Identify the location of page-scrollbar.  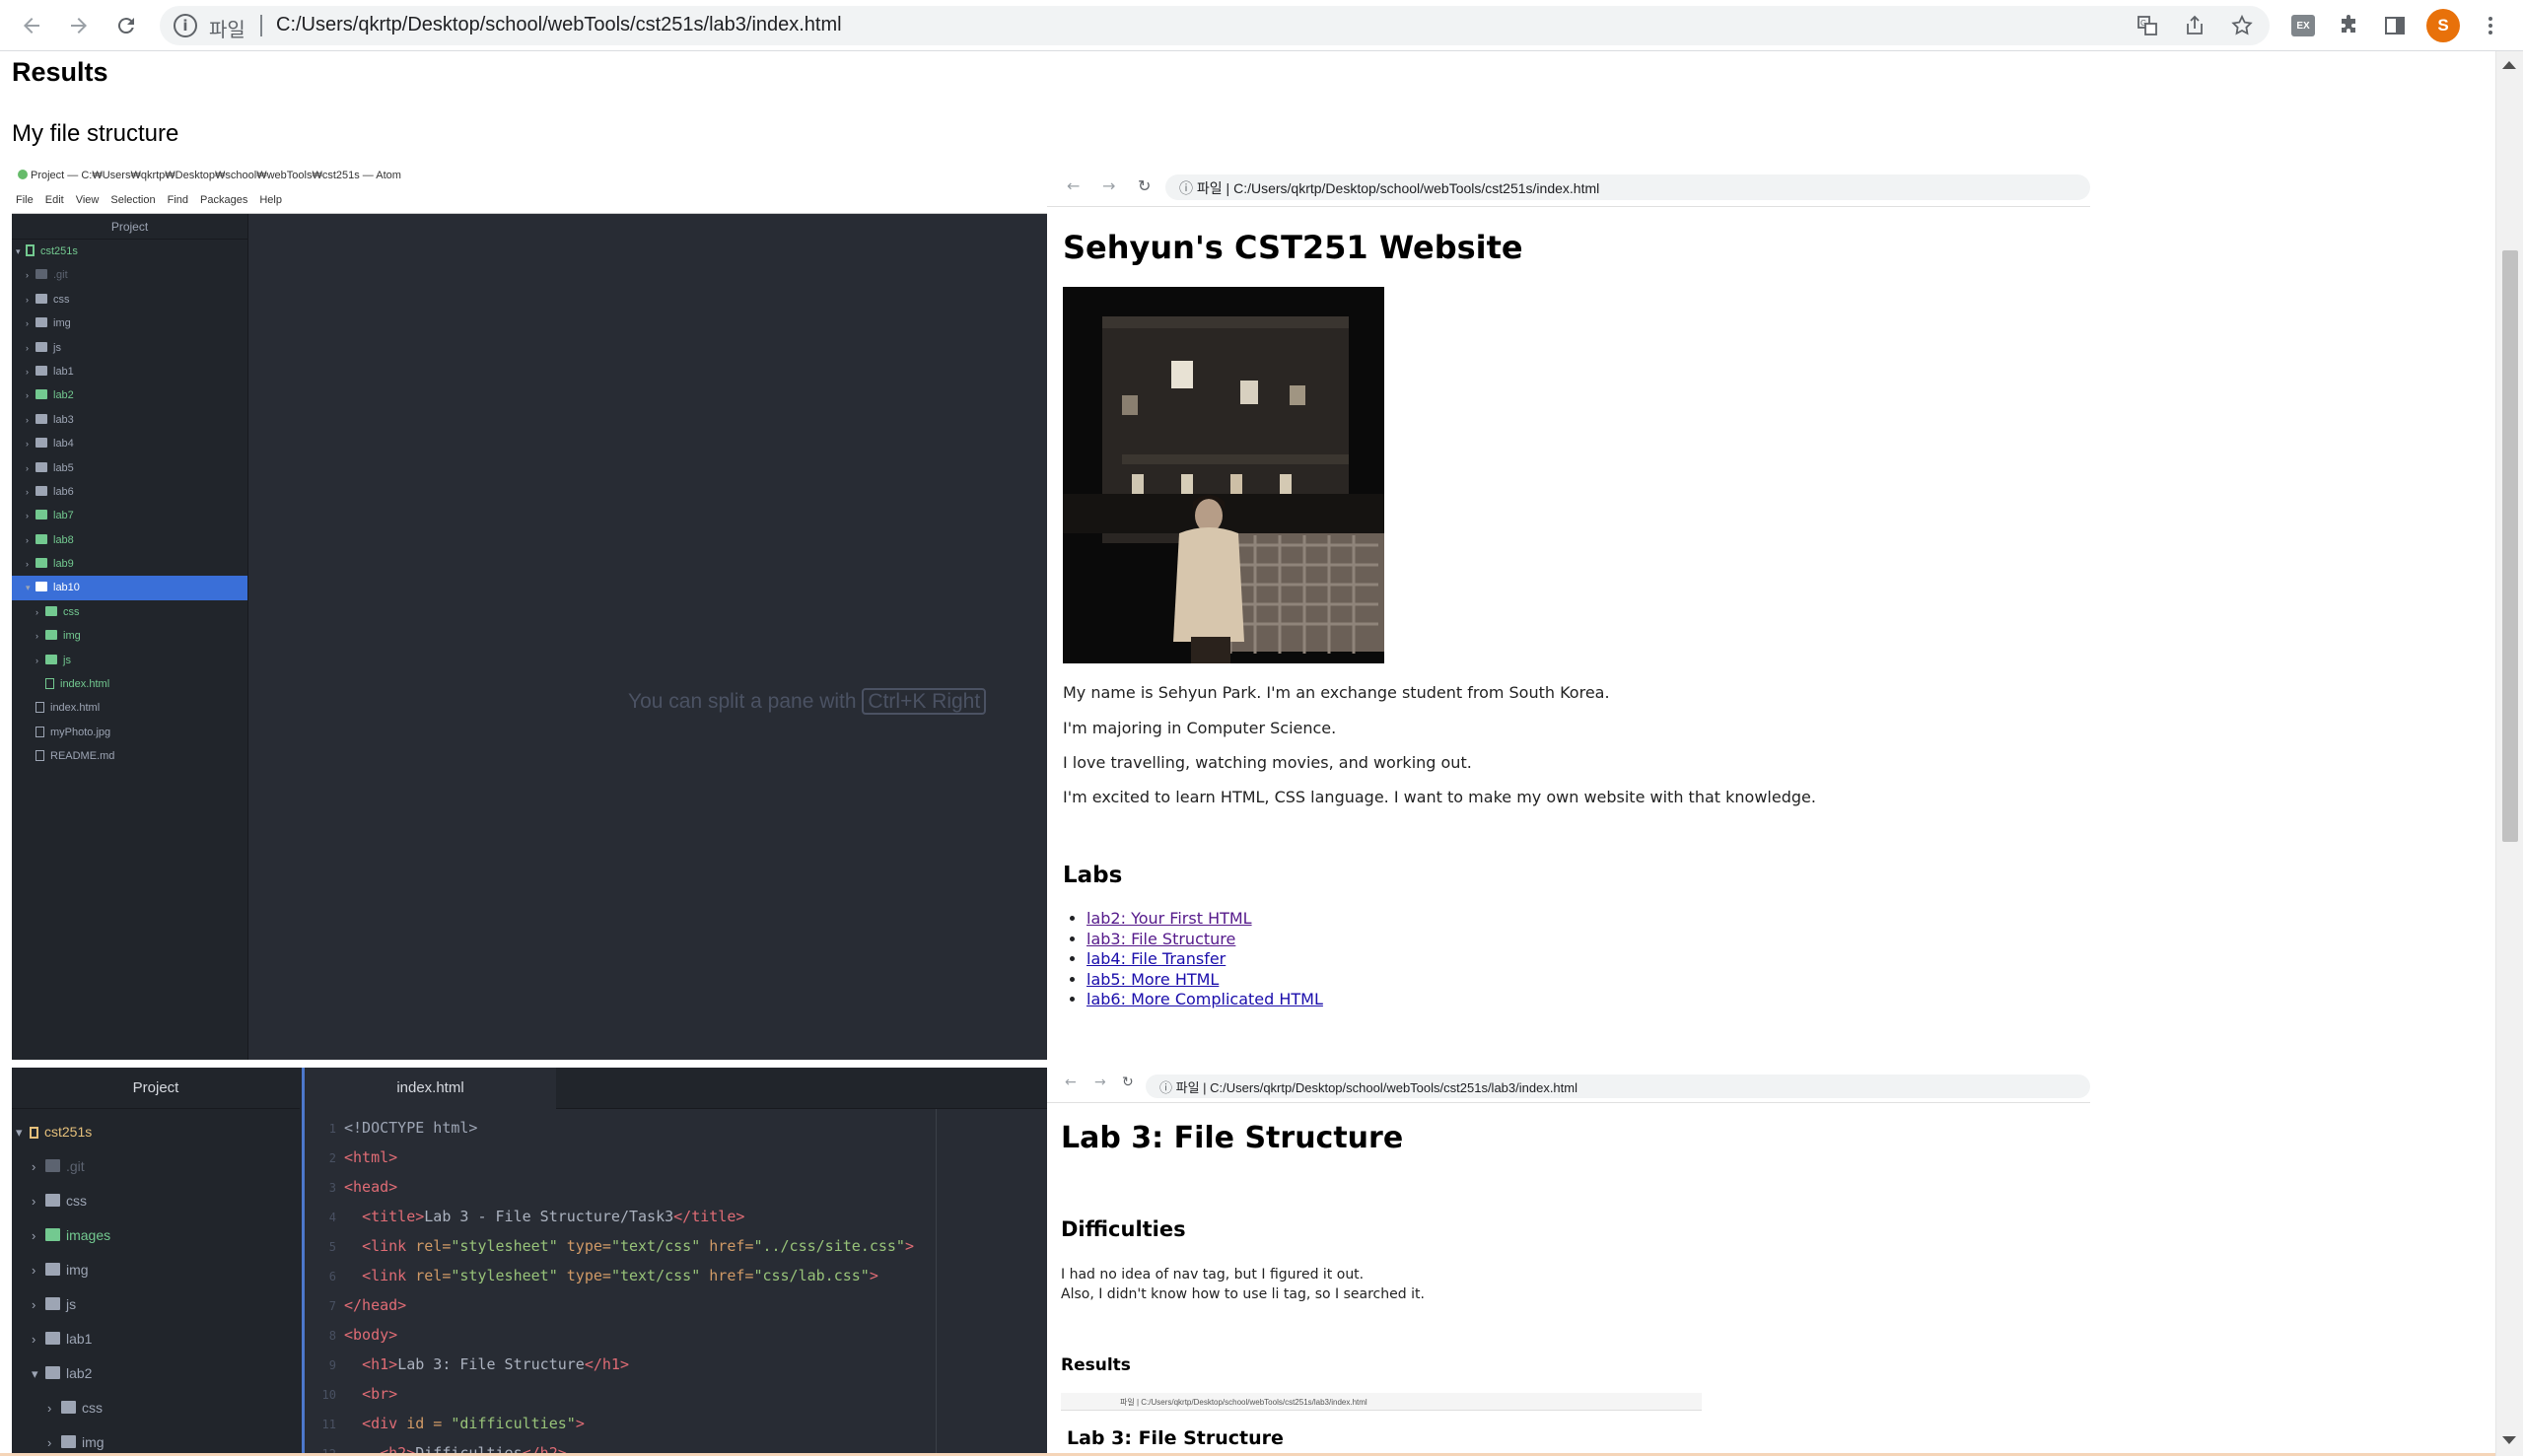
(2509, 753).